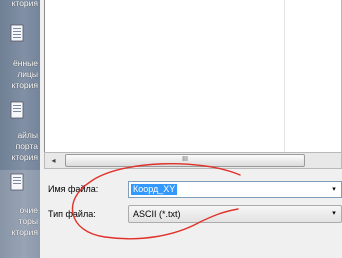  I want to click on place-item-4: очие торы ктория, so click(20, 214).